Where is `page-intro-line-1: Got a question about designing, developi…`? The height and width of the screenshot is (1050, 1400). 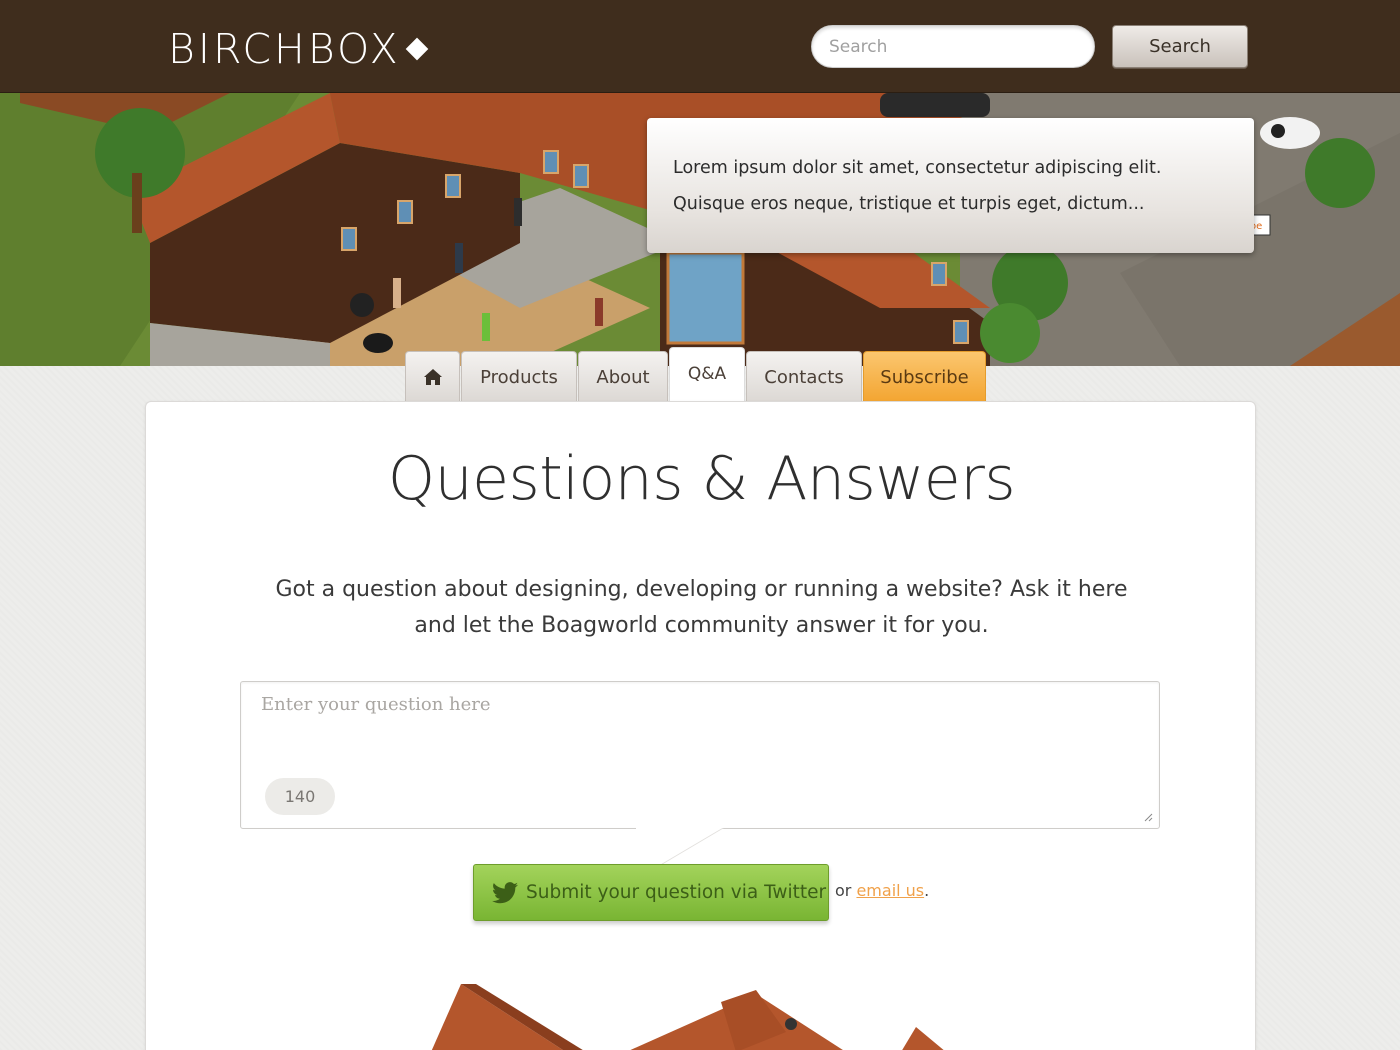
page-intro-line-1: Got a question about designing, developi… is located at coordinates (701, 589).